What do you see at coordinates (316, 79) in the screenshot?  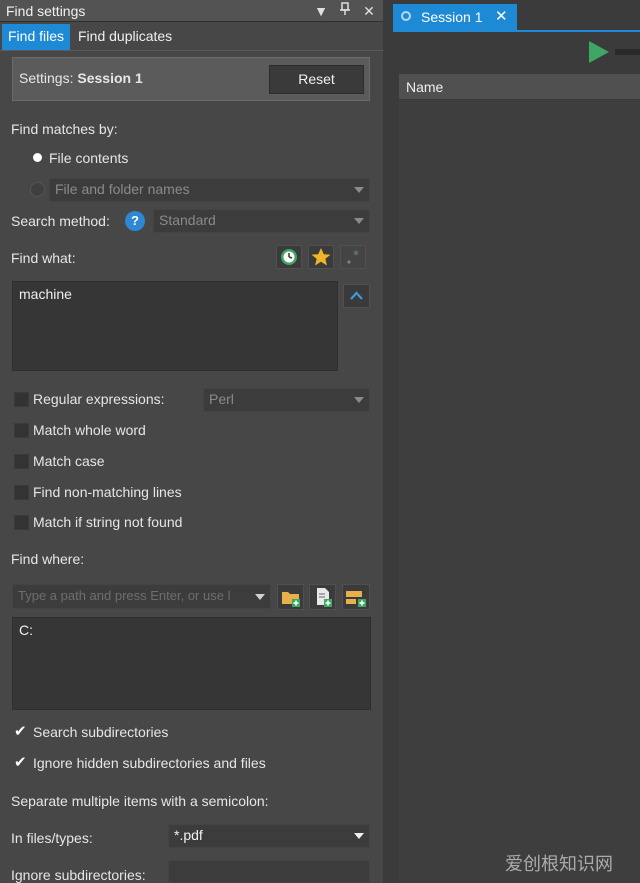 I see `reset-button: Reset` at bounding box center [316, 79].